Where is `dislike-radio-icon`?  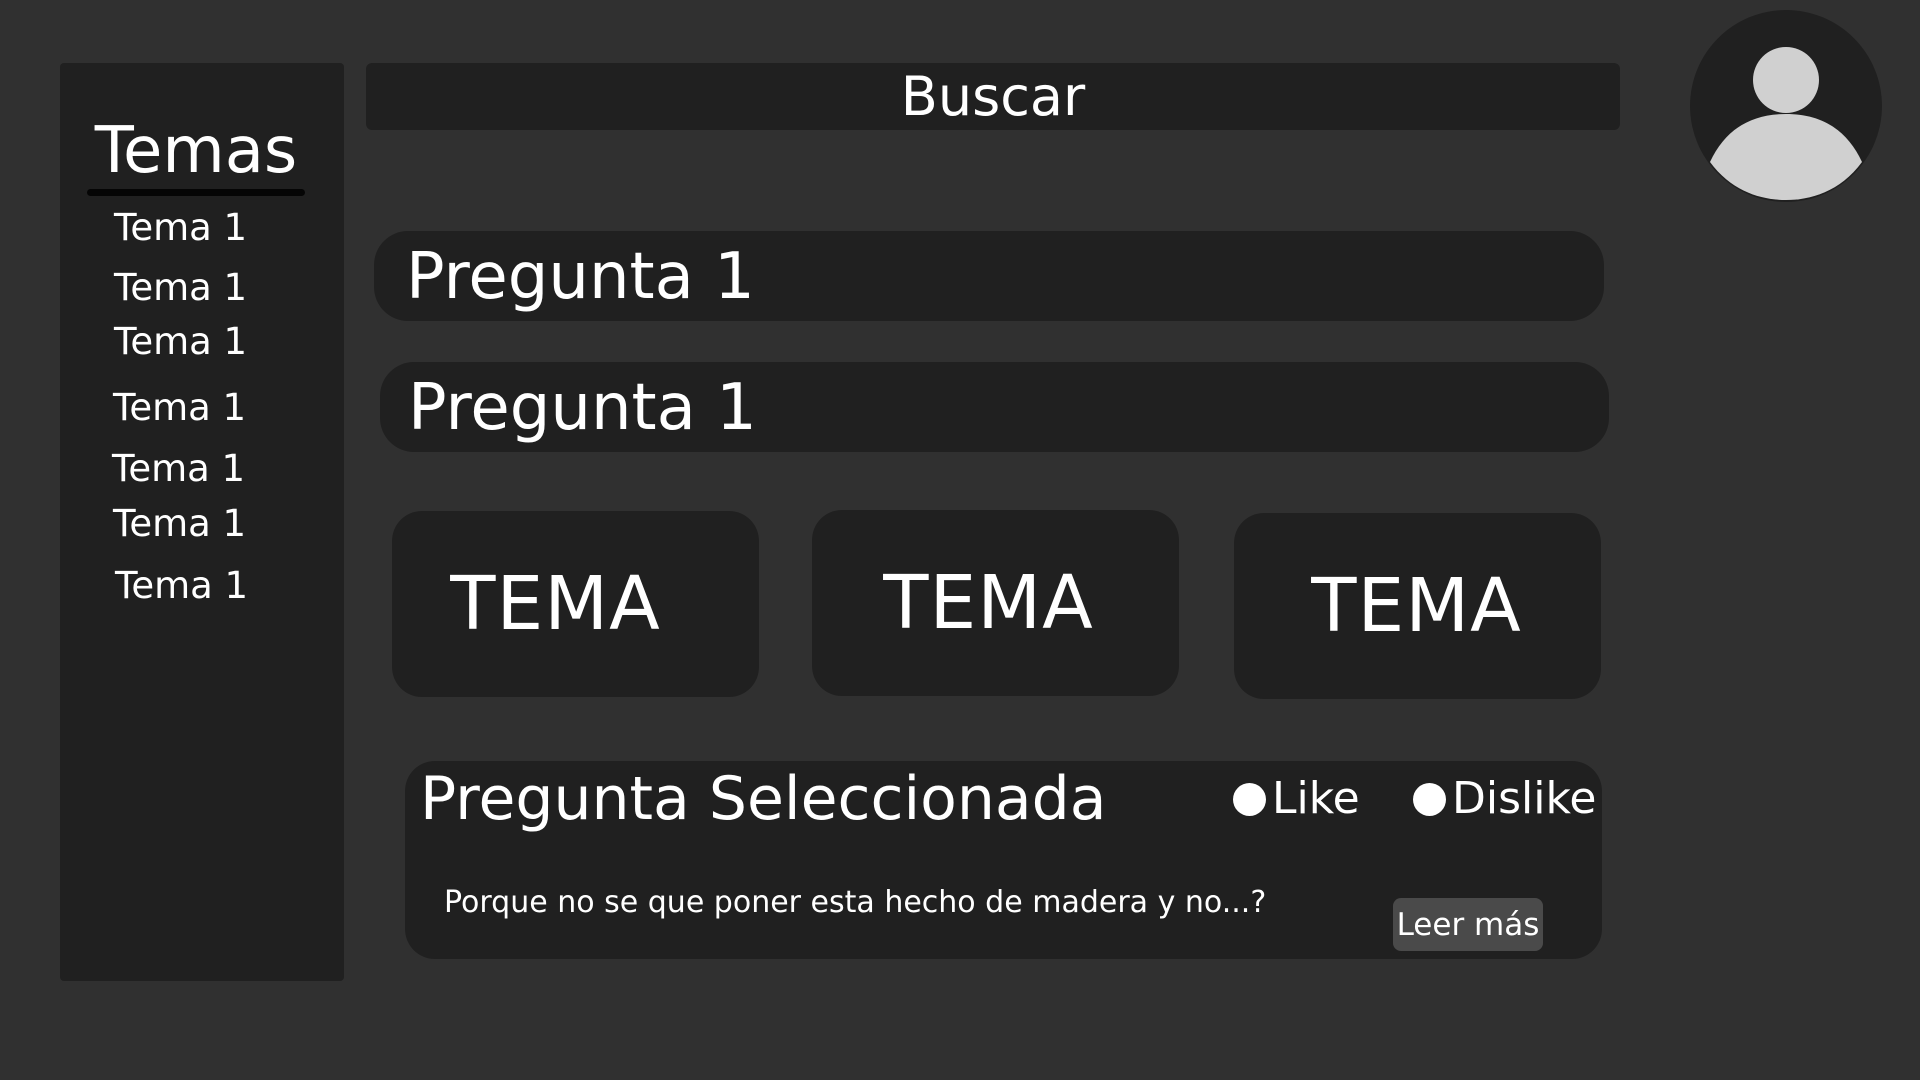 dislike-radio-icon is located at coordinates (1429, 799).